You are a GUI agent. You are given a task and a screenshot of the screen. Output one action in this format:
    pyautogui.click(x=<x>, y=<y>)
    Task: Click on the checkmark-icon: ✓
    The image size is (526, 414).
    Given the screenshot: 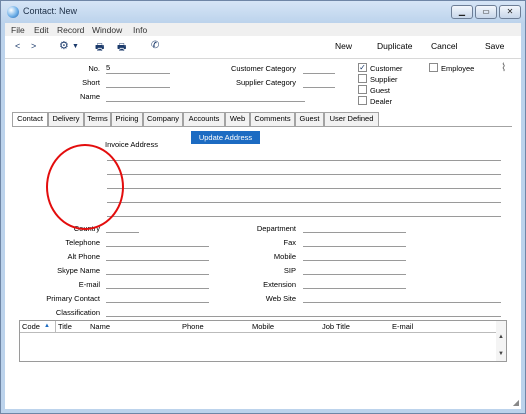 What is the action you would take?
    pyautogui.click(x=362, y=67)
    